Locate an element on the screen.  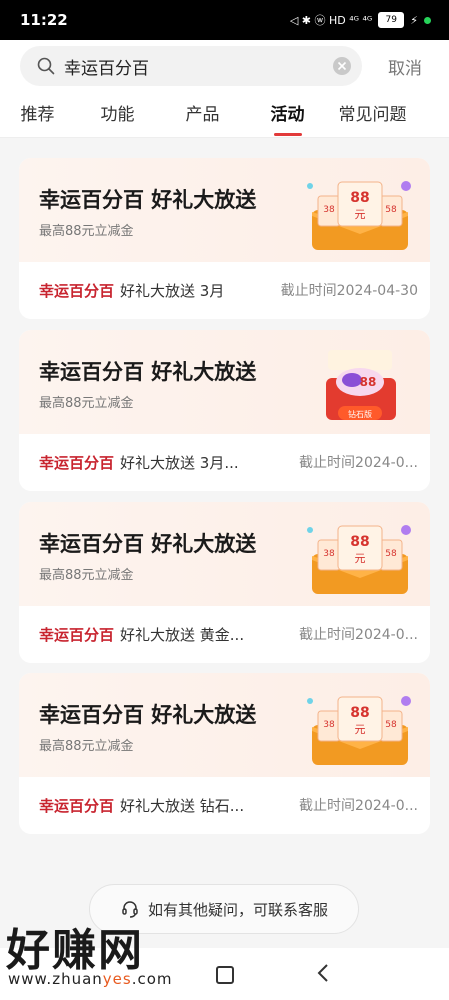
battery-icon: 79 is located at coordinates (391, 20).